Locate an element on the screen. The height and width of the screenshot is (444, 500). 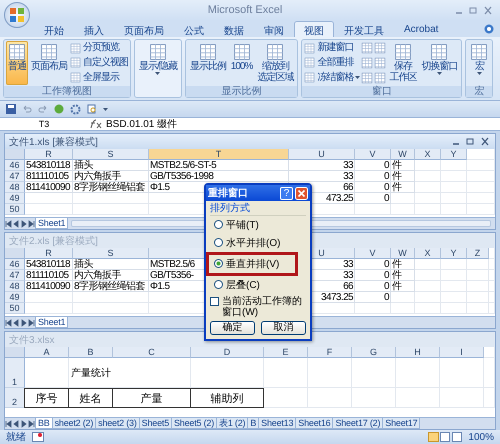
sheet-tab: Sheet16 is located at coordinates (314, 423).